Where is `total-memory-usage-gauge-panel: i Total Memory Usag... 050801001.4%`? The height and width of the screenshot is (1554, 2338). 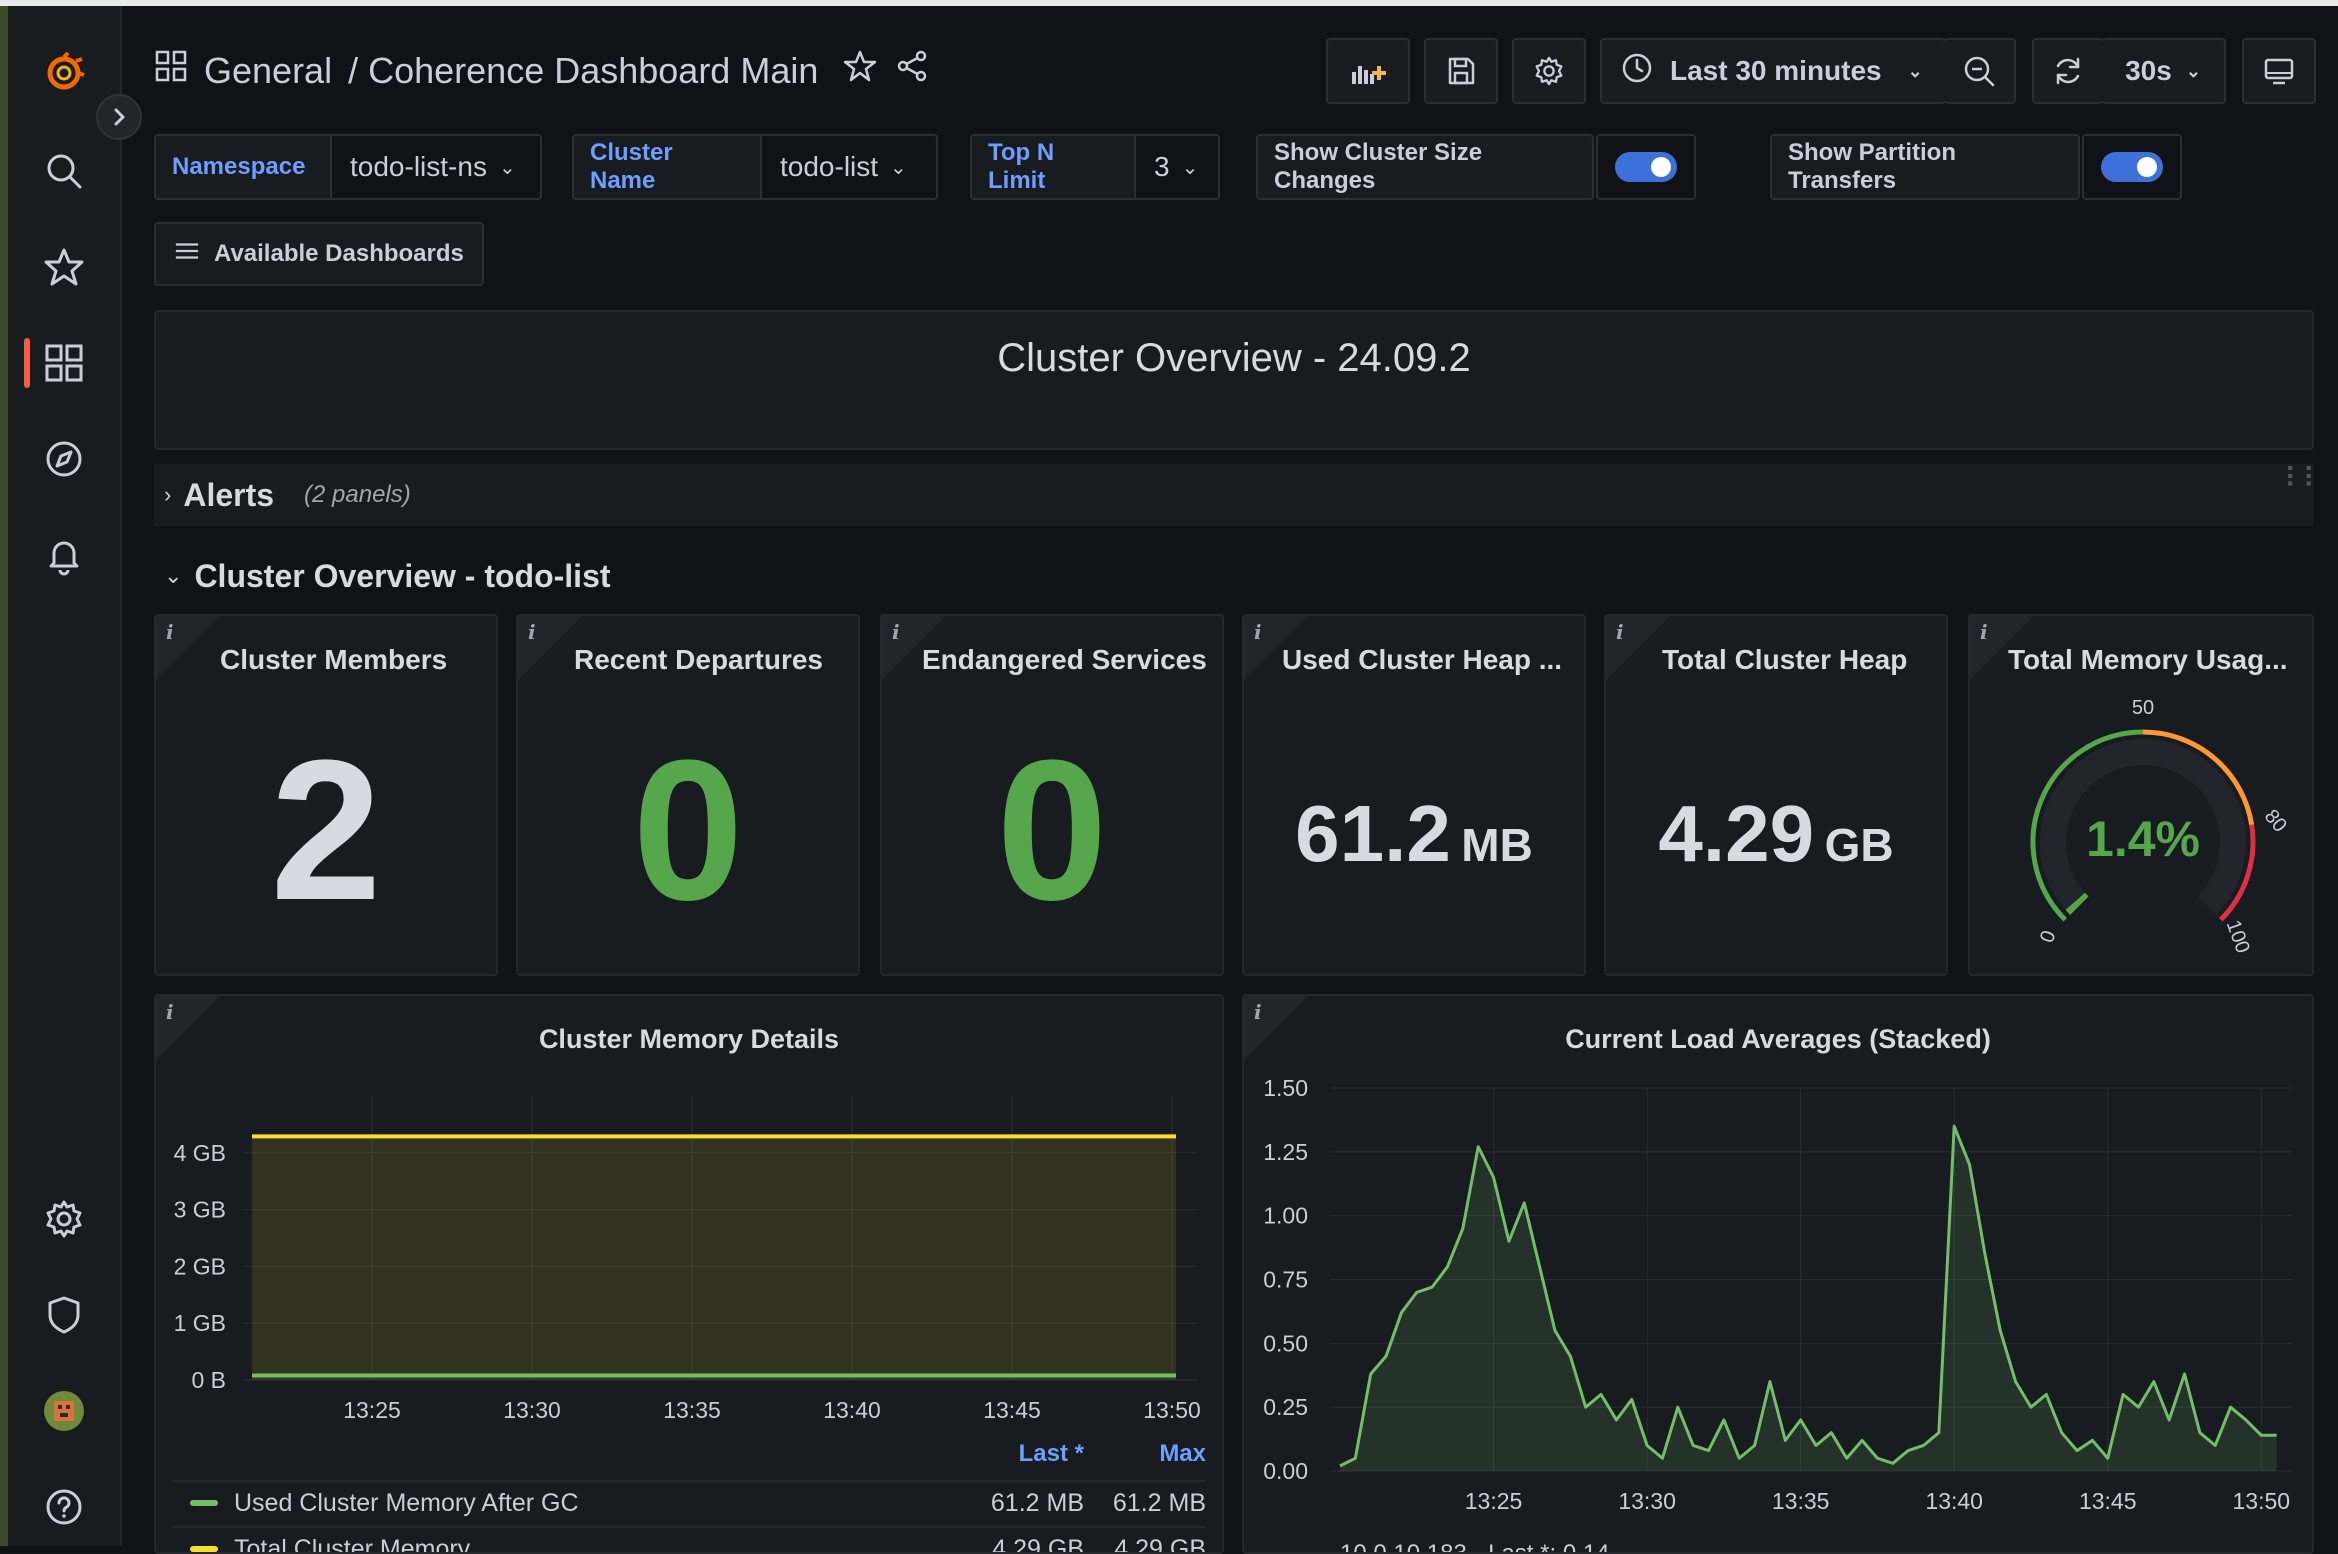 total-memory-usage-gauge-panel: i Total Memory Usag... 050801001.4% is located at coordinates (2141, 795).